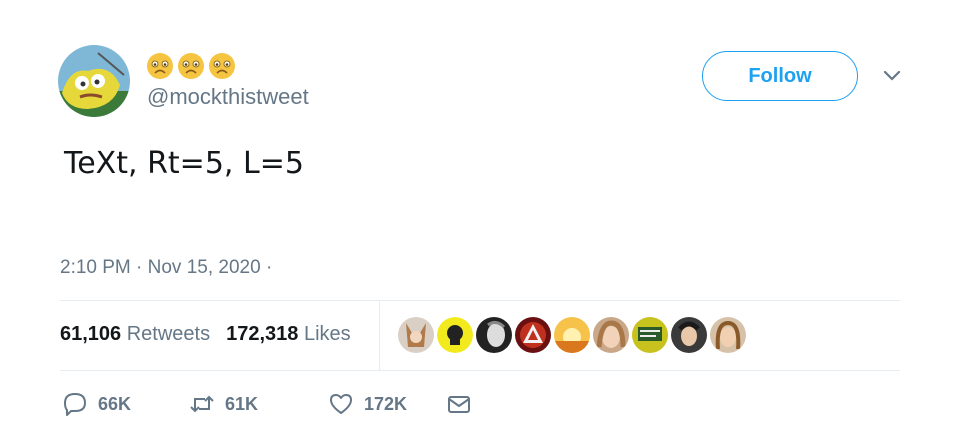  I want to click on heart-icon, so click(341, 404).